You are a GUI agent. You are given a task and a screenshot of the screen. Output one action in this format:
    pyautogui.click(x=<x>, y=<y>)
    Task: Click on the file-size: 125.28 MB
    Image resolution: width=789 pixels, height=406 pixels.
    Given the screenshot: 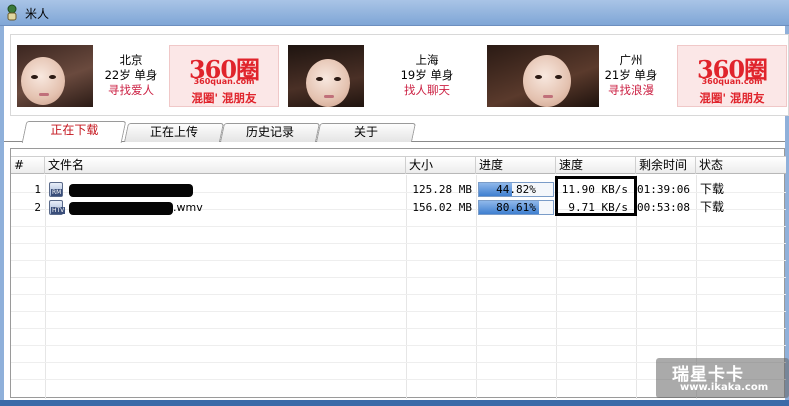 What is the action you would take?
    pyautogui.click(x=442, y=189)
    